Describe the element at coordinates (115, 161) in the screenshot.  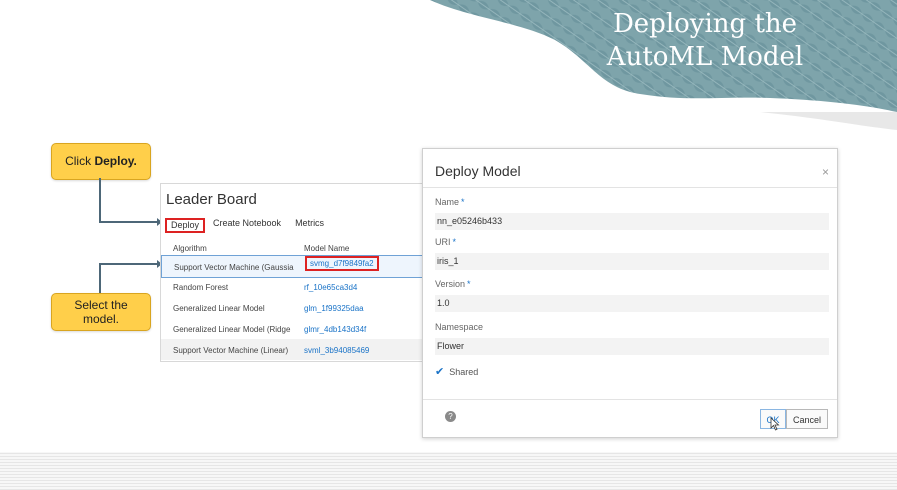
I see `callout-deploy-bold: Deploy.` at that location.